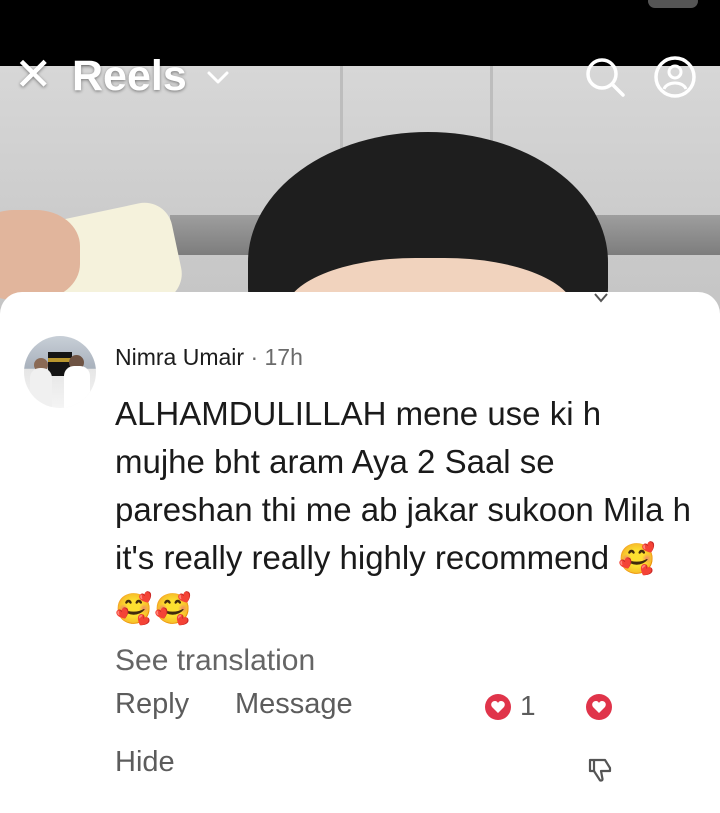  Describe the element at coordinates (673, 4) in the screenshot. I see `battery-icon` at that location.